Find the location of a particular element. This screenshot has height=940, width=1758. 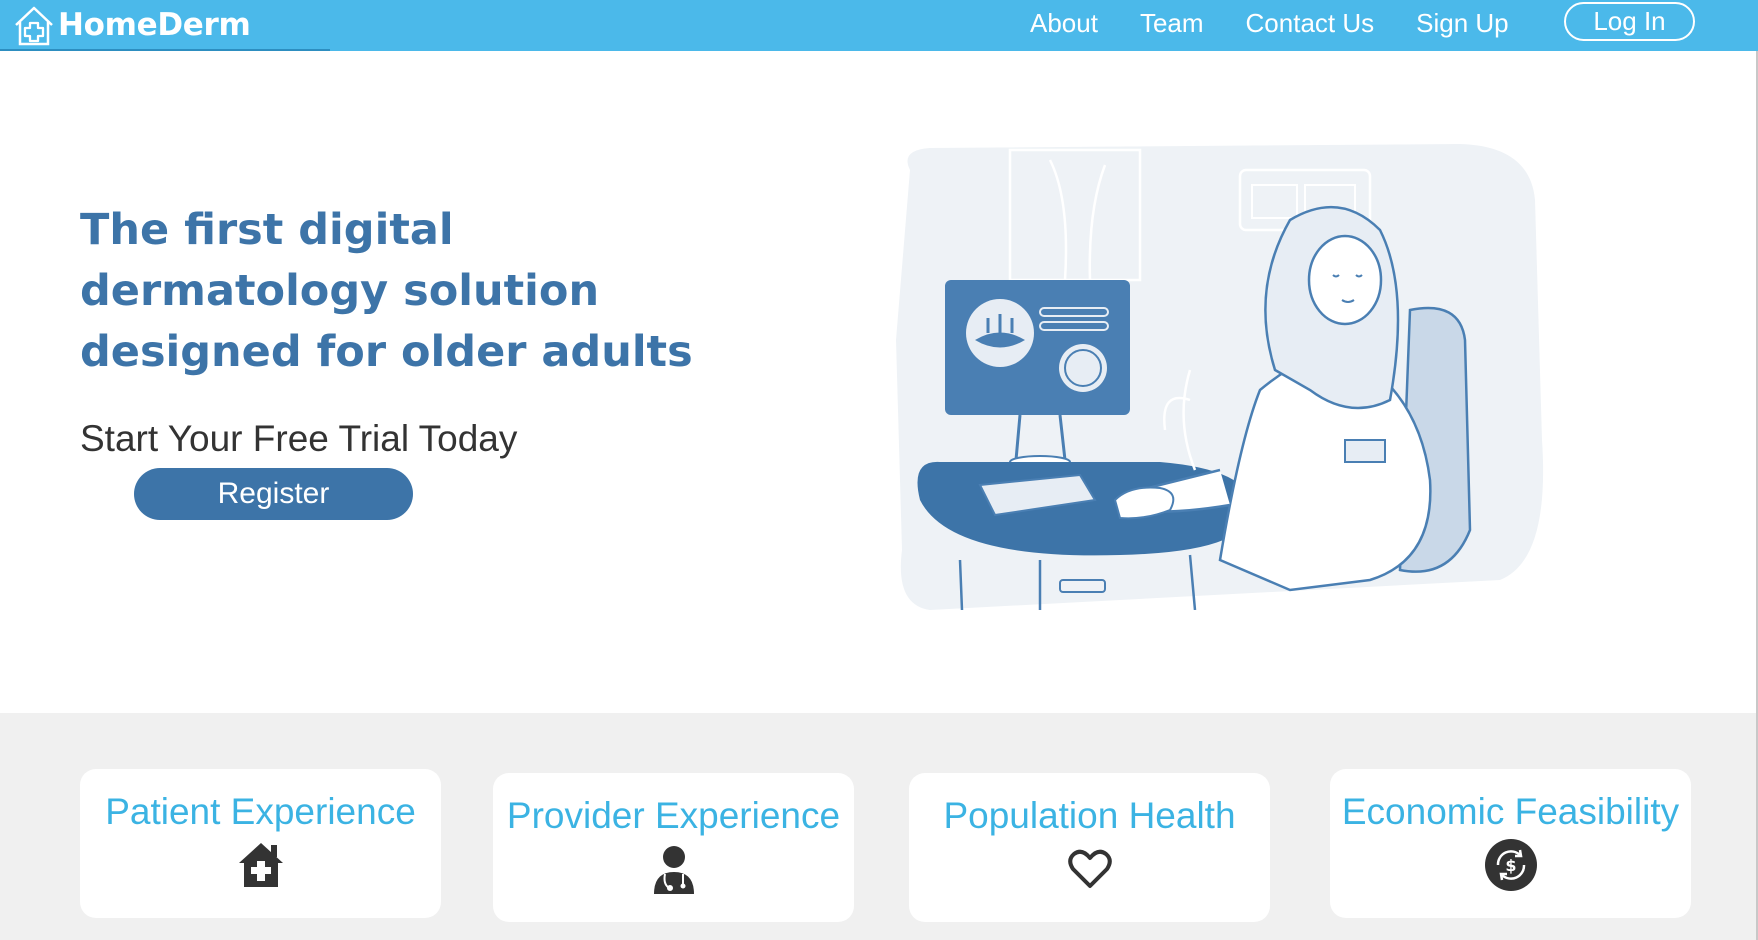

feature-card-provider-experience: Provider Experience is located at coordinates (673, 847).